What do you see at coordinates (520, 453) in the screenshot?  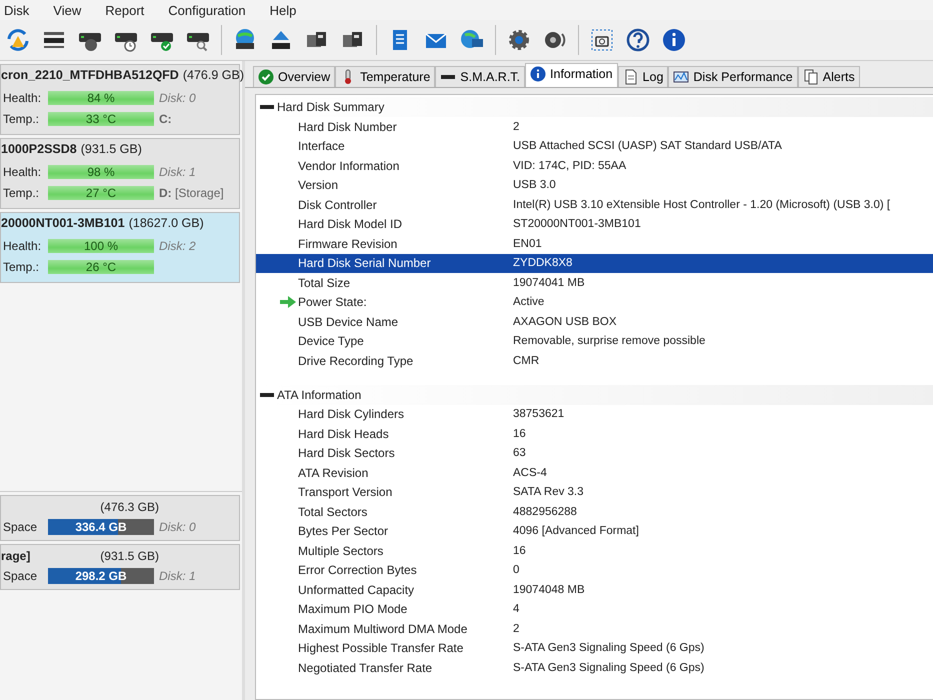 I see `info-value: 63` at bounding box center [520, 453].